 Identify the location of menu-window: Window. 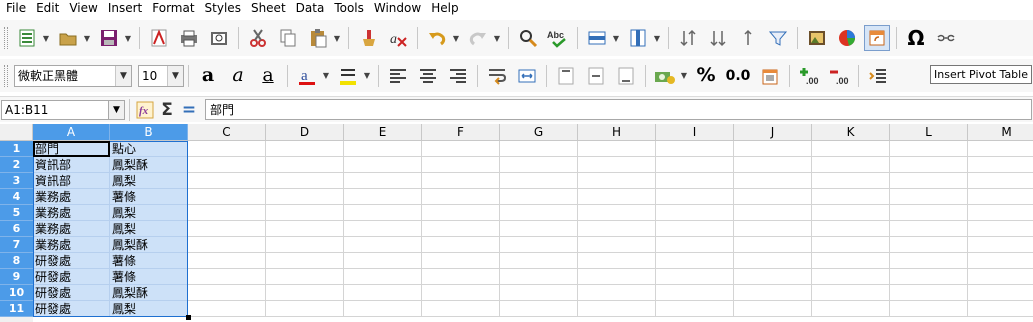
(397, 8).